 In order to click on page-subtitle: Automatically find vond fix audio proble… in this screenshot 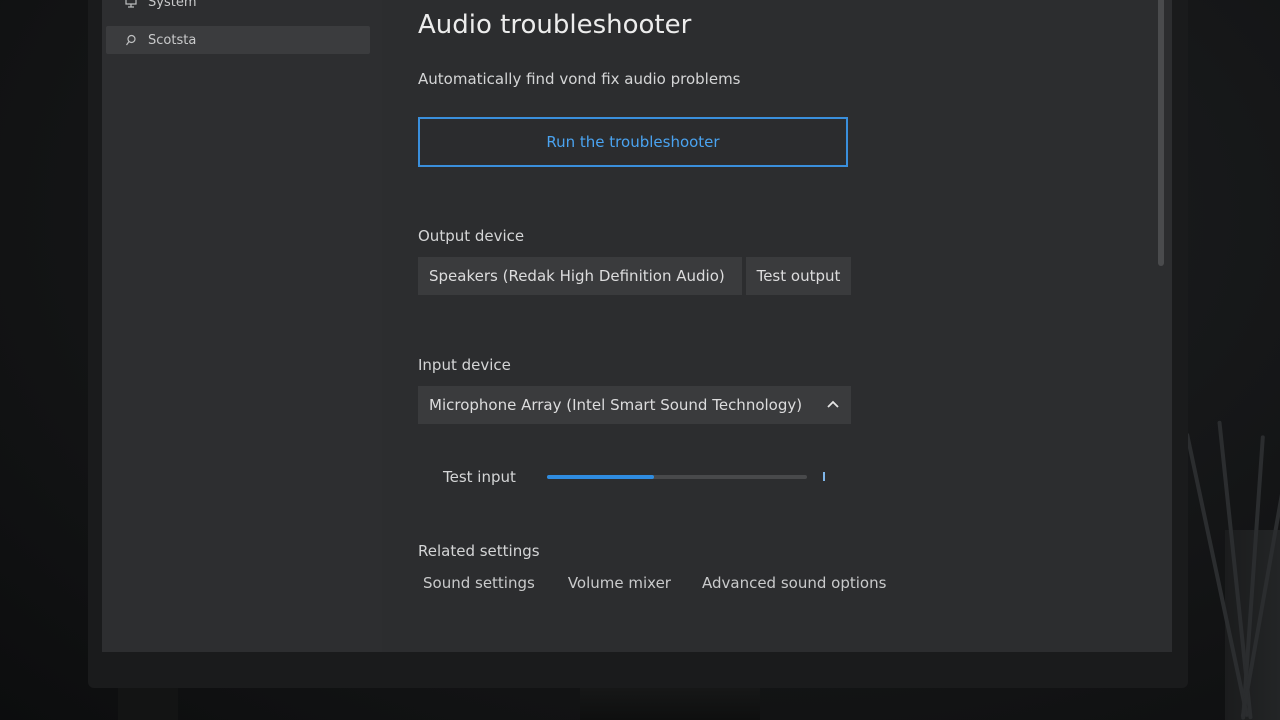, I will do `click(579, 79)`.